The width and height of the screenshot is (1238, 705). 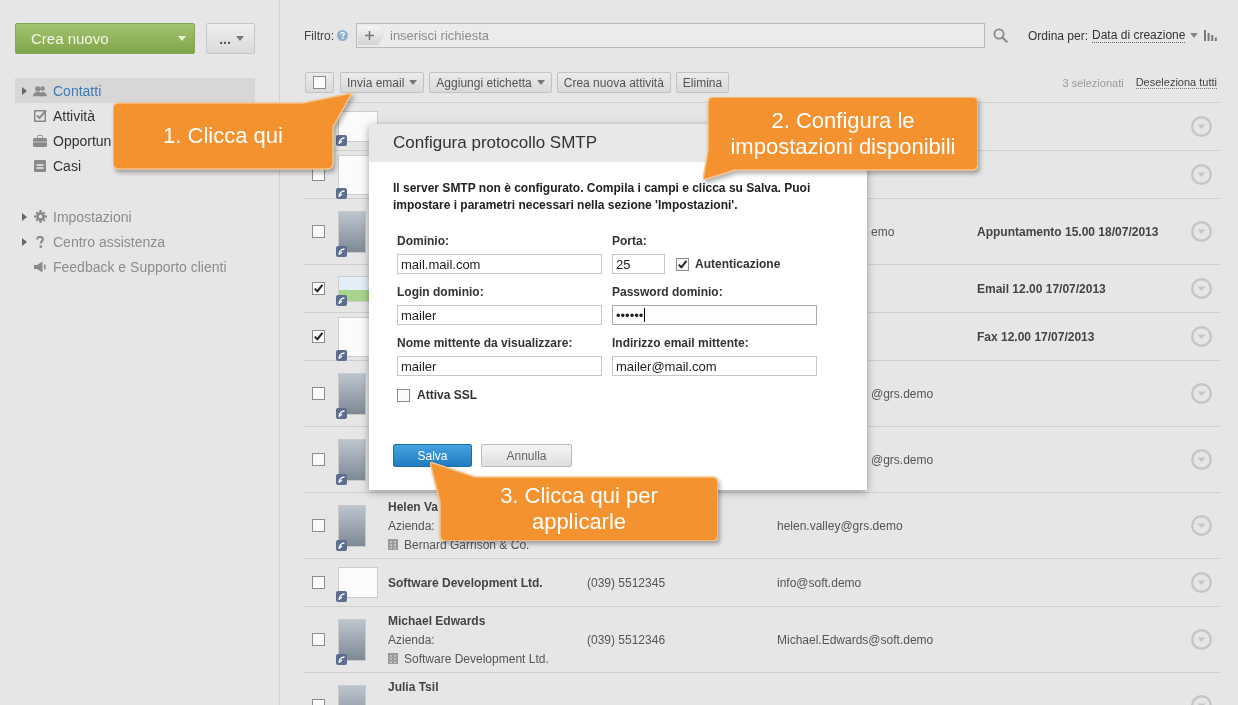 I want to click on megaphone-icon, so click(x=40, y=266).